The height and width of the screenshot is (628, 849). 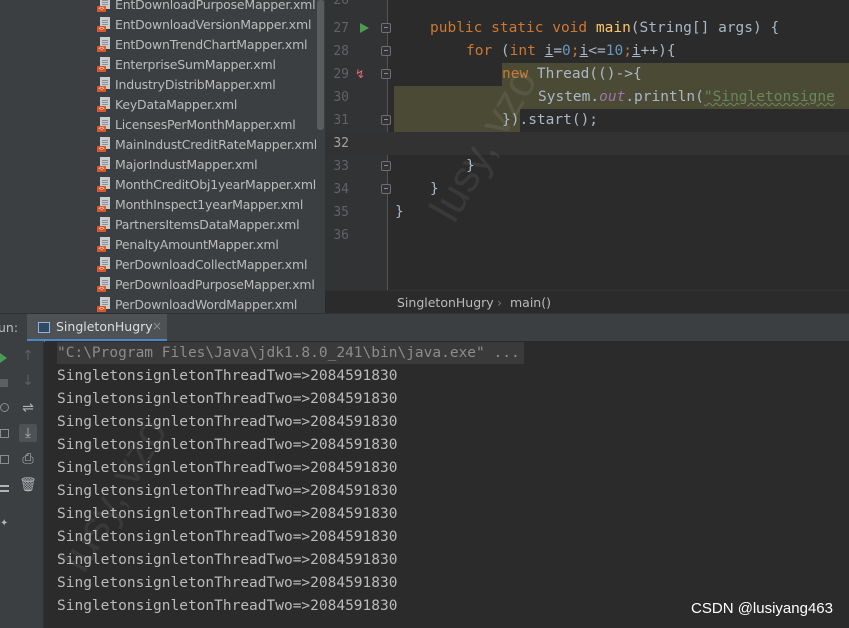 I want to click on pin-icon: ✦, so click(x=5, y=524).